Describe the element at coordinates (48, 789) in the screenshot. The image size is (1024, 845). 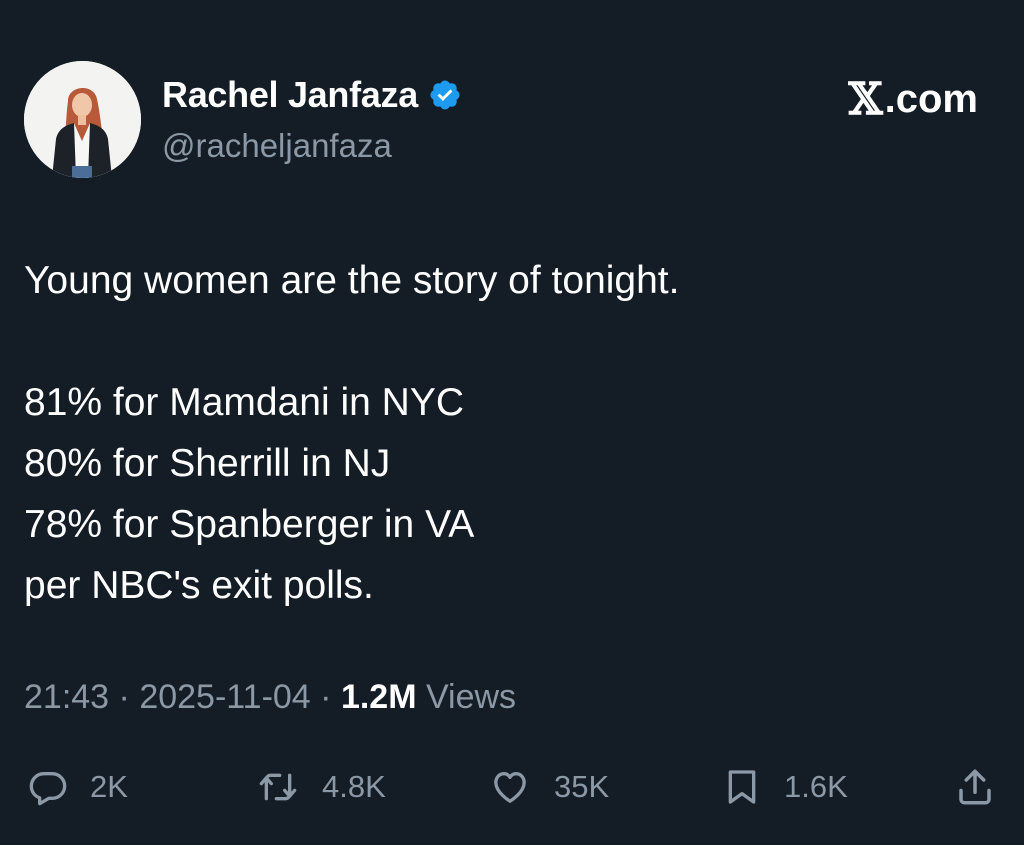
I see `reply-icon` at that location.